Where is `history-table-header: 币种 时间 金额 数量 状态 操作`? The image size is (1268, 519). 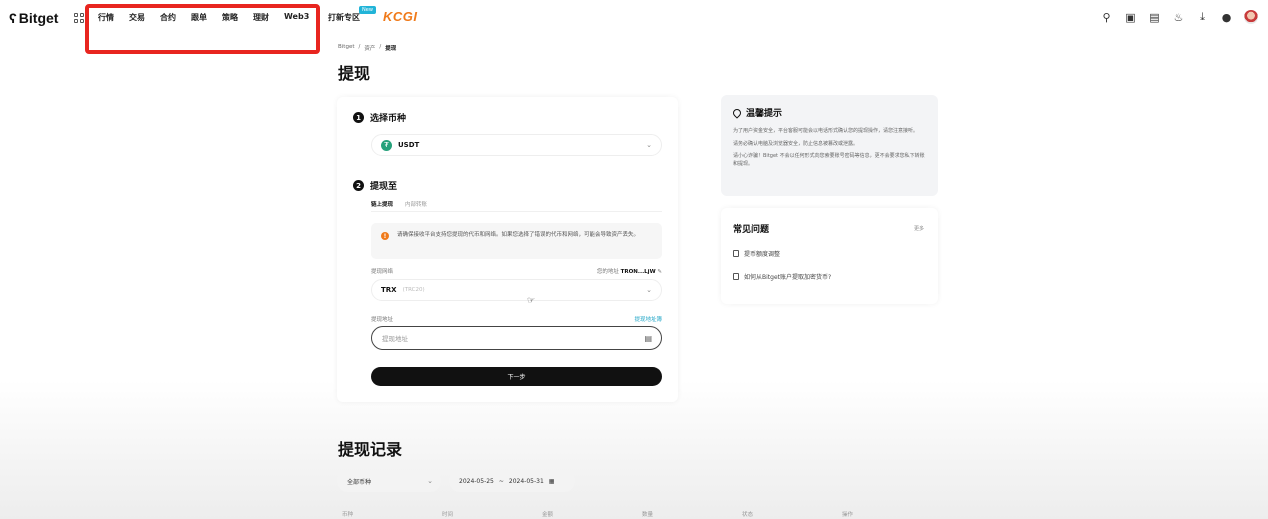 history-table-header: 币种 时间 金额 数量 状态 操作 is located at coordinates (642, 514).